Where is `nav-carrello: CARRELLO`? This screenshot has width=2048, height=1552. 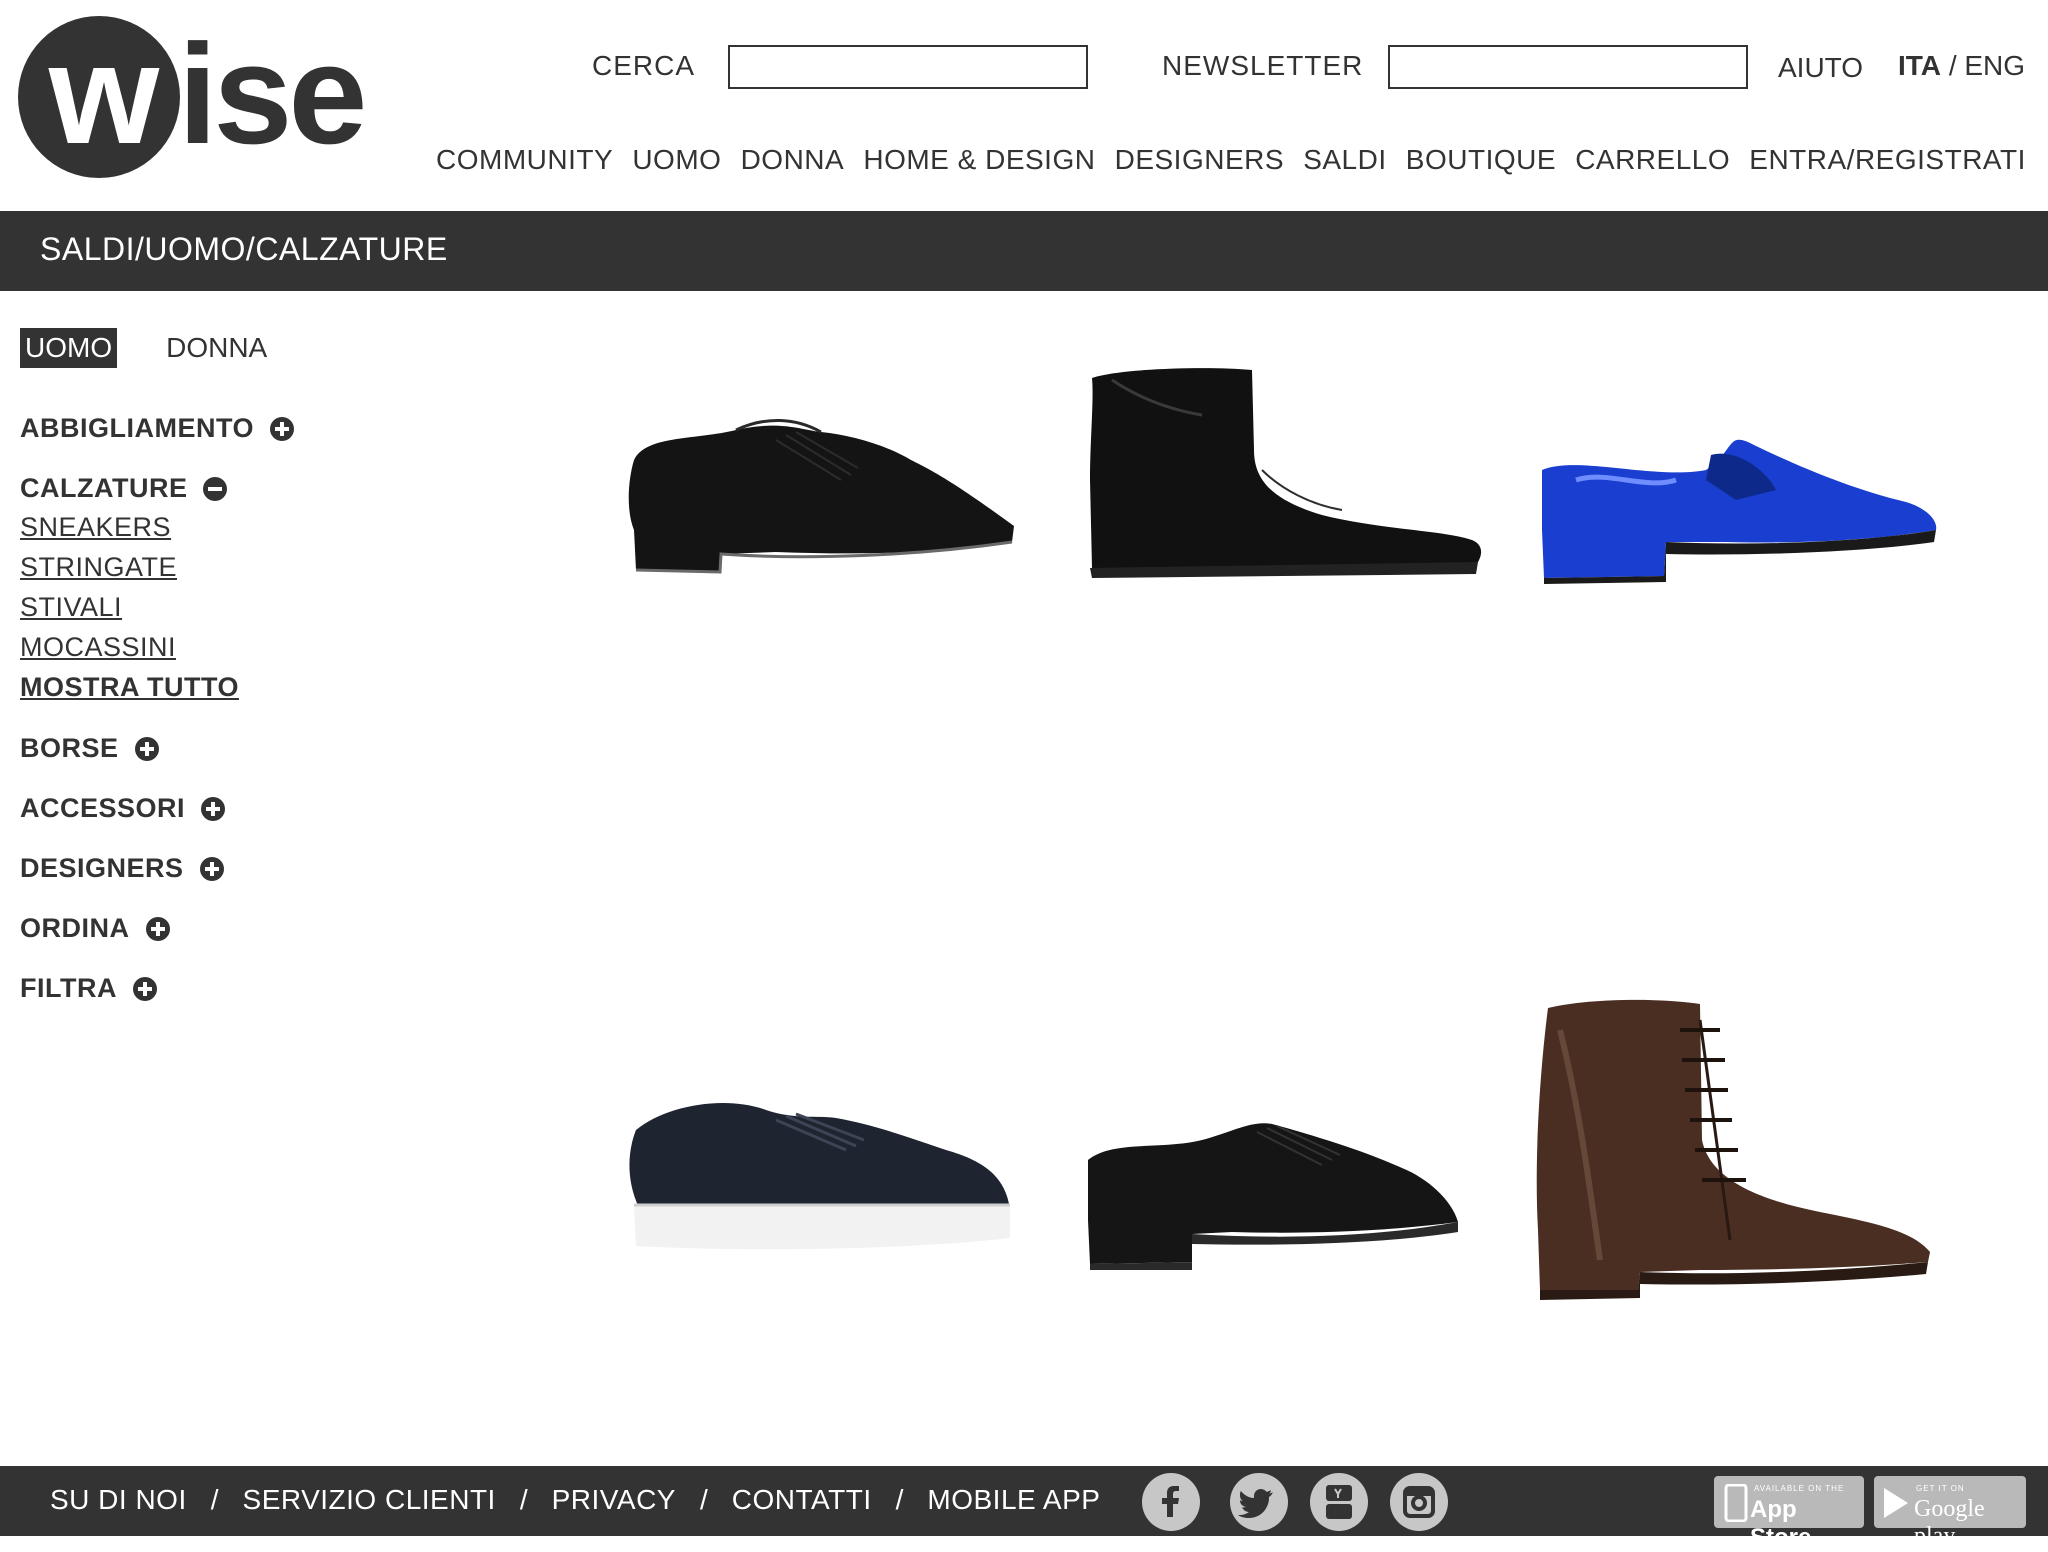
nav-carrello: CARRELLO is located at coordinates (1652, 160).